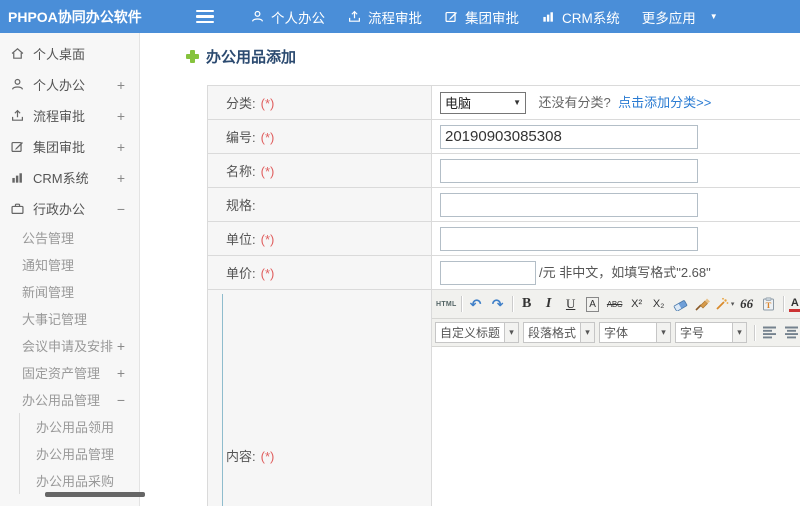 The width and height of the screenshot is (800, 506). Describe the element at coordinates (69, 115) in the screenshot. I see `sidebar-item-1-2: 流程审批 +` at that location.